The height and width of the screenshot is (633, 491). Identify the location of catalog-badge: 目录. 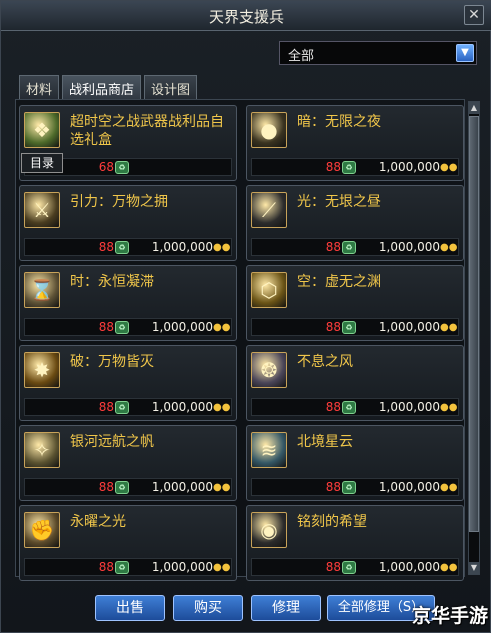
(42, 163).